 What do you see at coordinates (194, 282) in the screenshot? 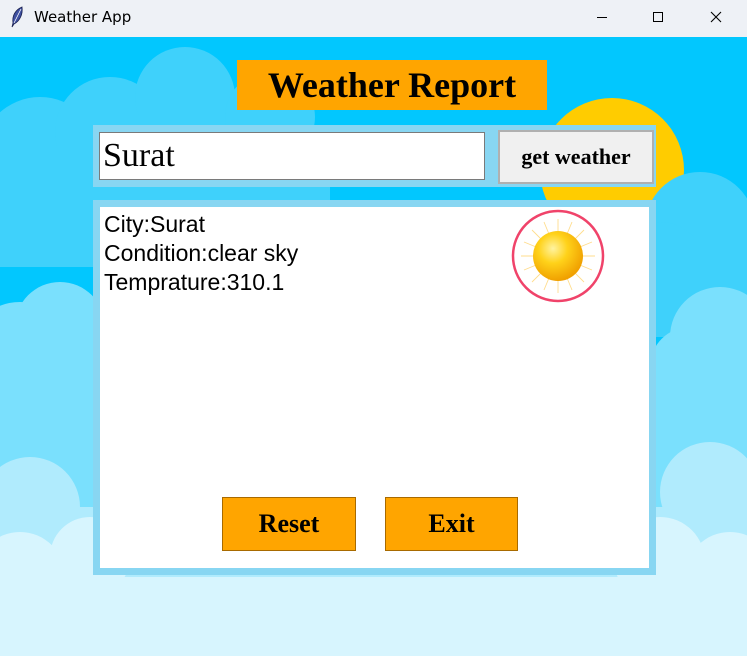
I see `temperature-result: Temprature:310.1` at bounding box center [194, 282].